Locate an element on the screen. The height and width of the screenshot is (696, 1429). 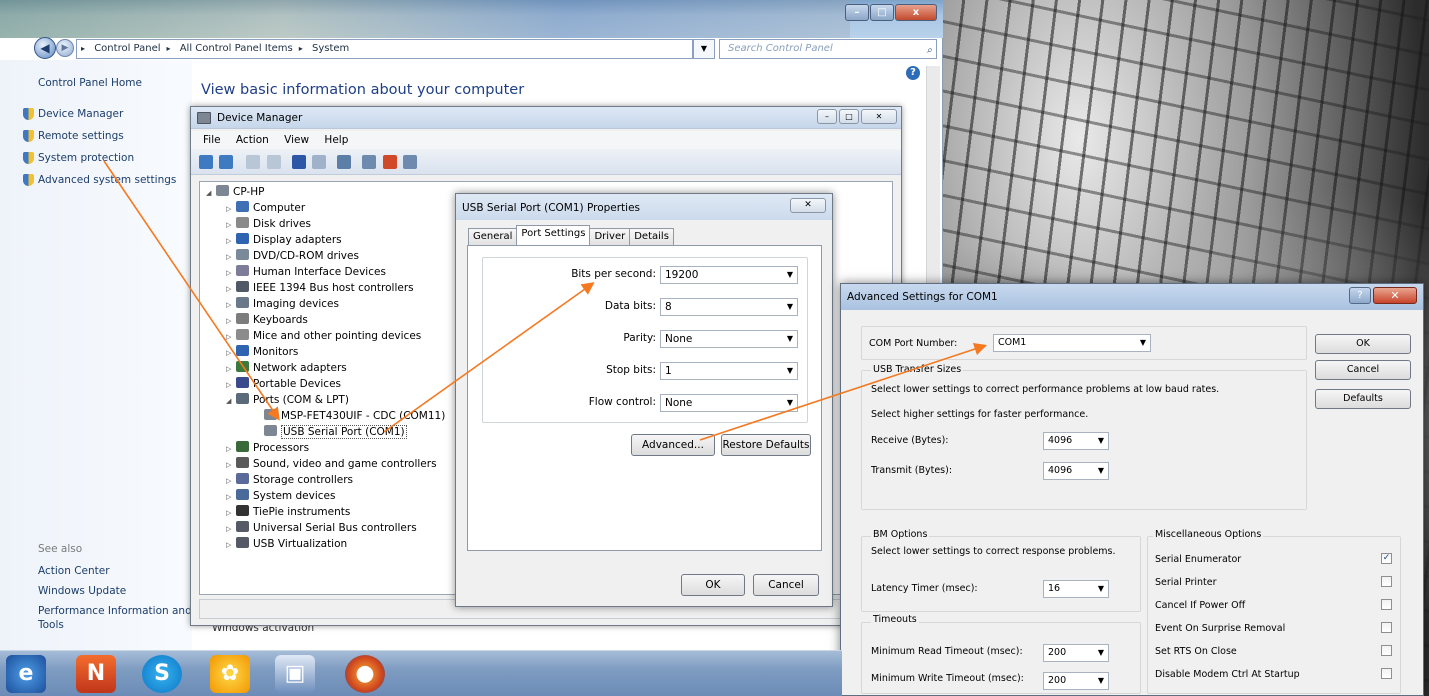
maximize-button: □ is located at coordinates (882, 12).